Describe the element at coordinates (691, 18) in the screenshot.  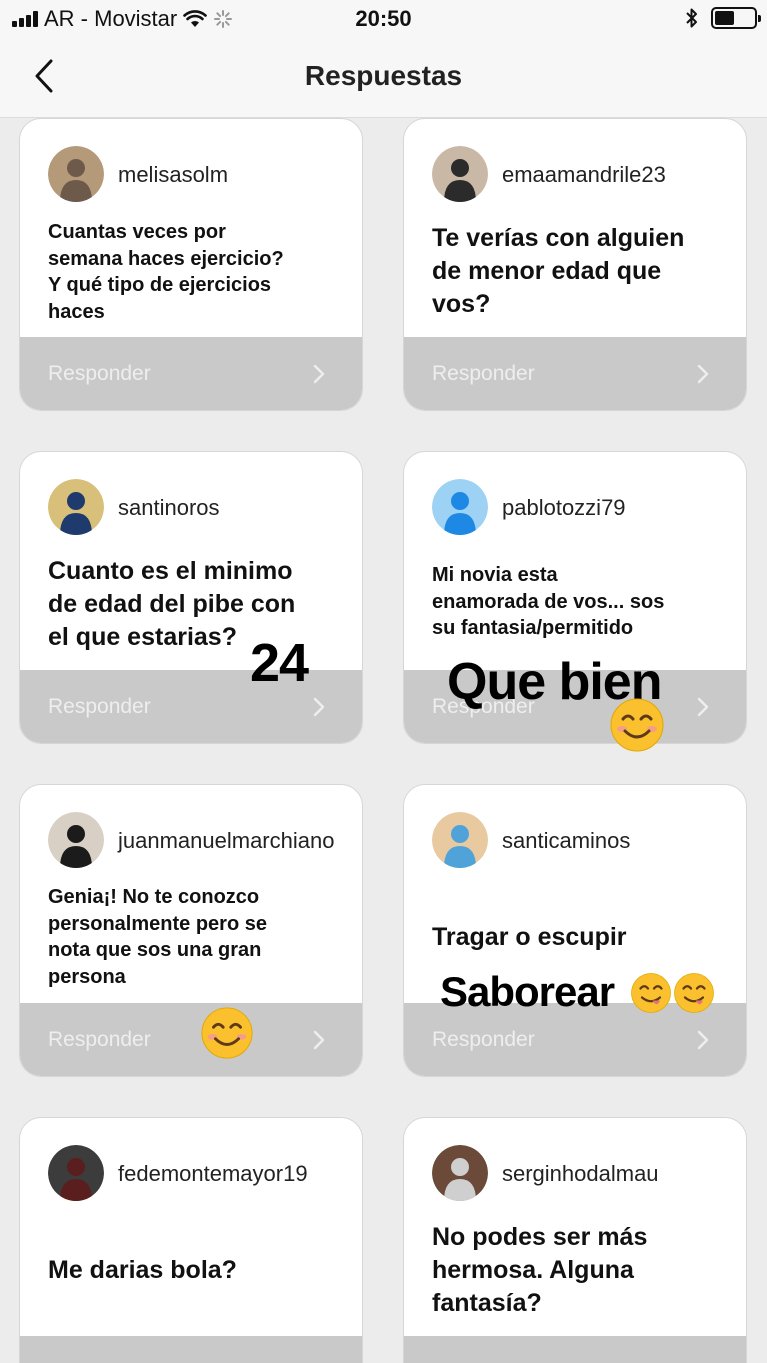
I see `bluetooth-icon` at that location.